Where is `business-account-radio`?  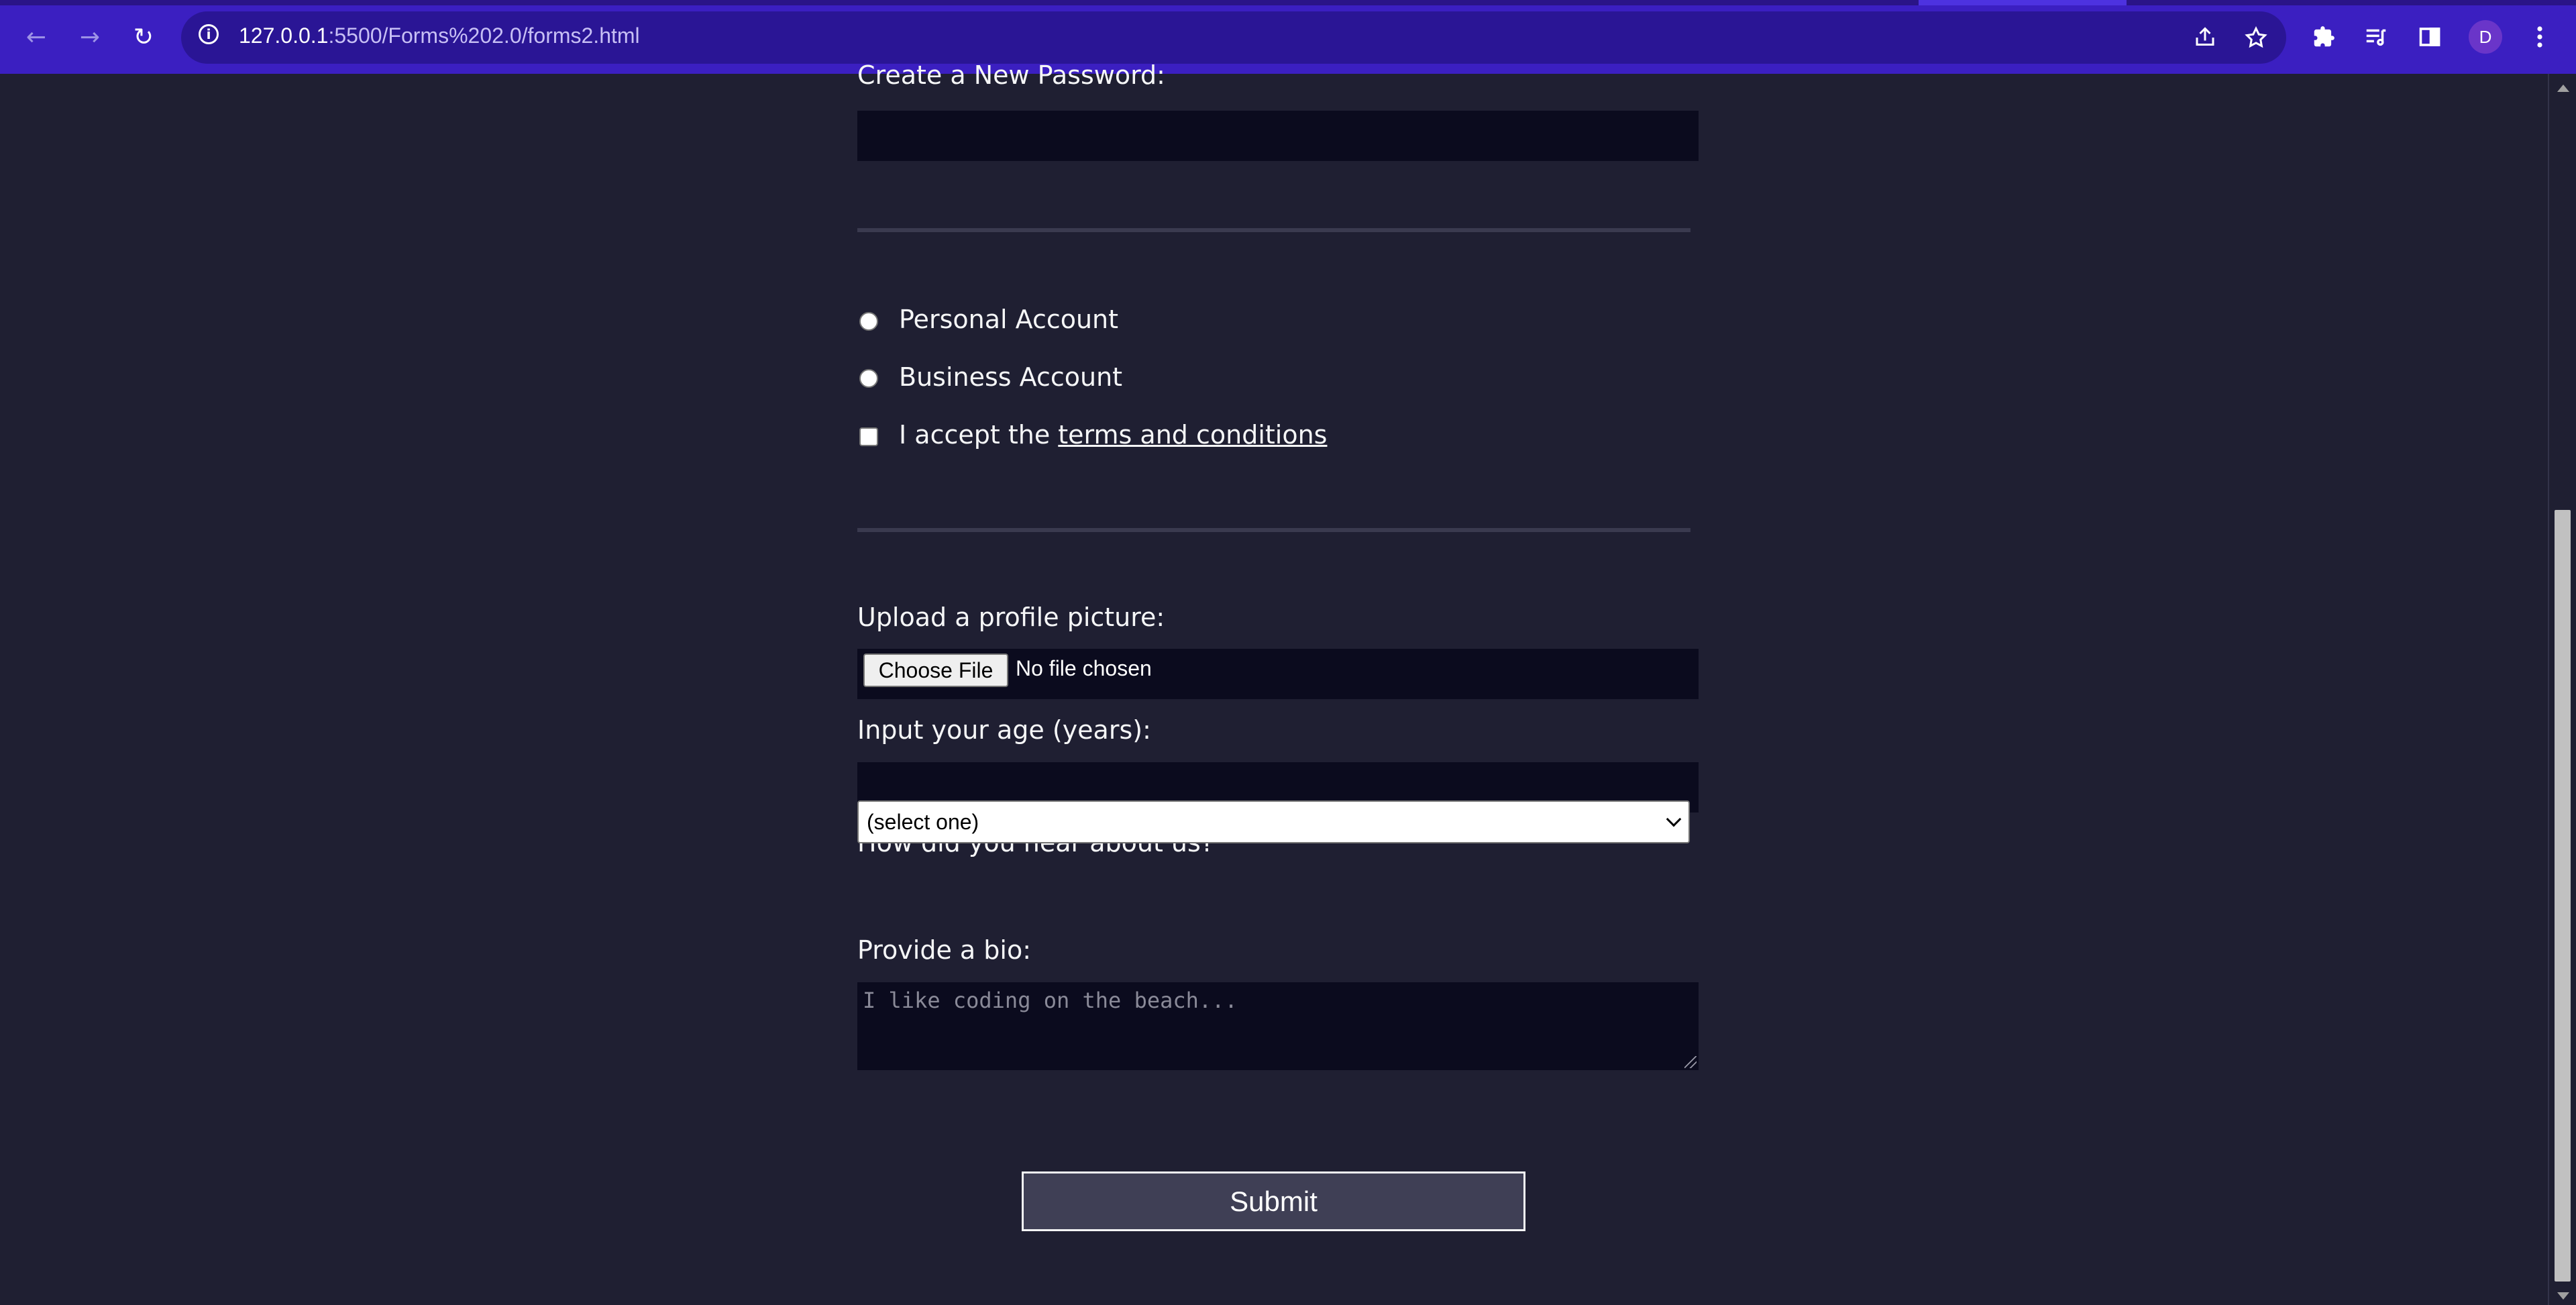 business-account-radio is located at coordinates (868, 378).